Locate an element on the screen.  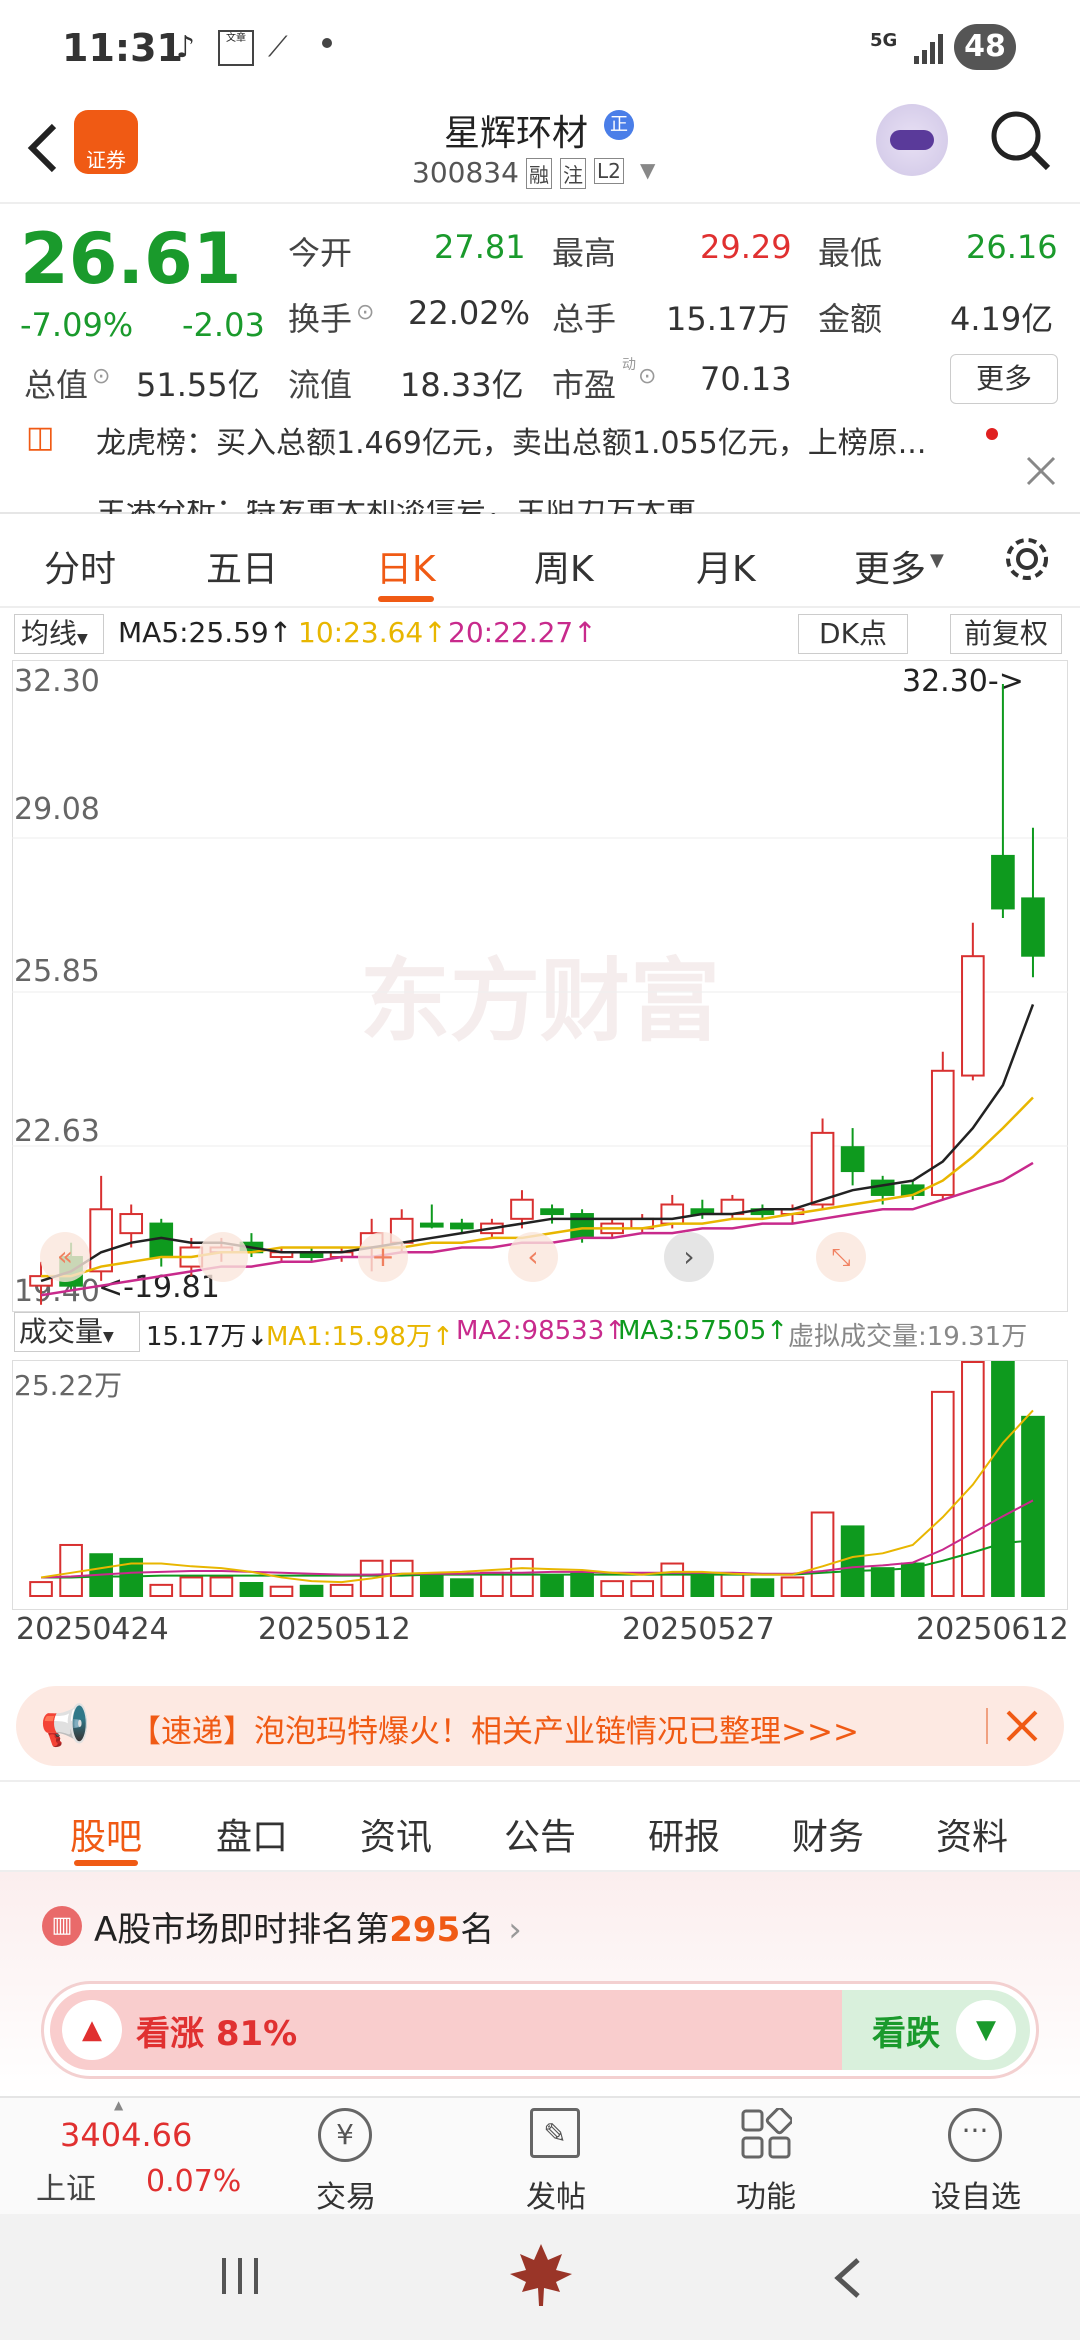
turnover-value: 22.02% is located at coordinates (469, 313).